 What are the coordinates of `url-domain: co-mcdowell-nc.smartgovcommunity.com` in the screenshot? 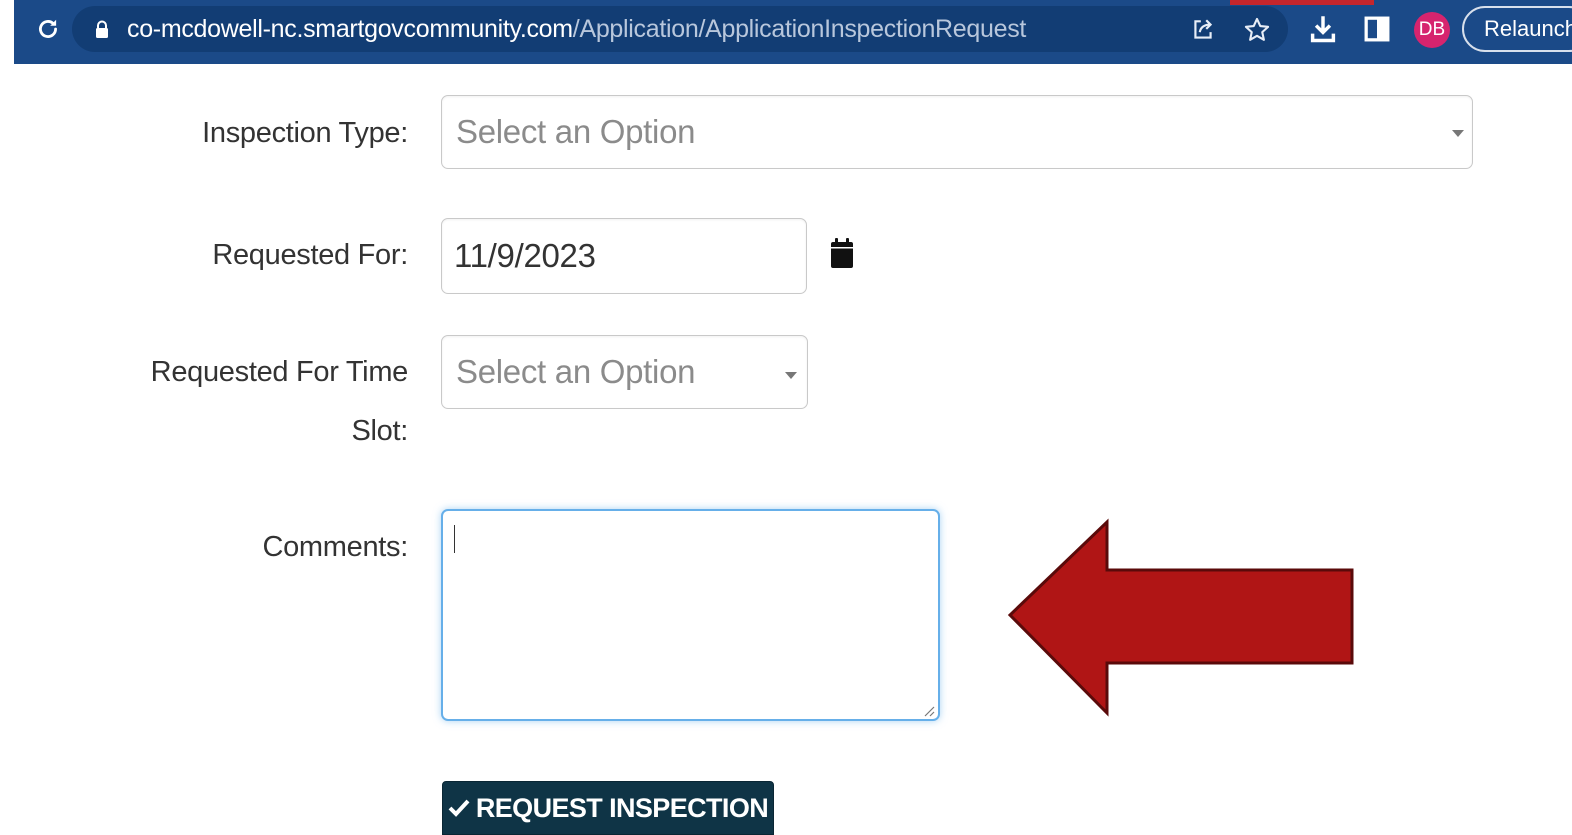 It's located at (350, 29).